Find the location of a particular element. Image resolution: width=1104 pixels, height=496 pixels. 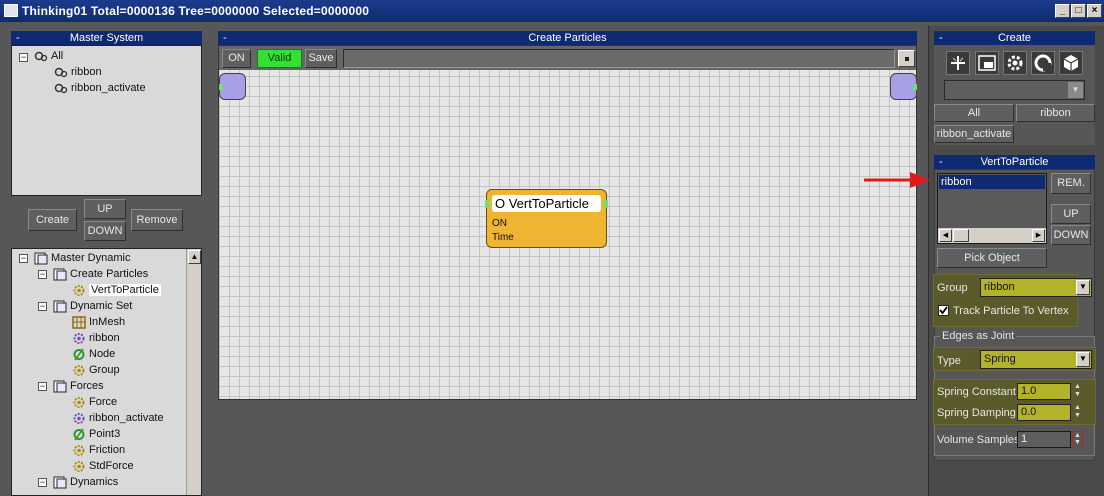

tree-item-create-particles: Create Particles is located at coordinates (100, 274).